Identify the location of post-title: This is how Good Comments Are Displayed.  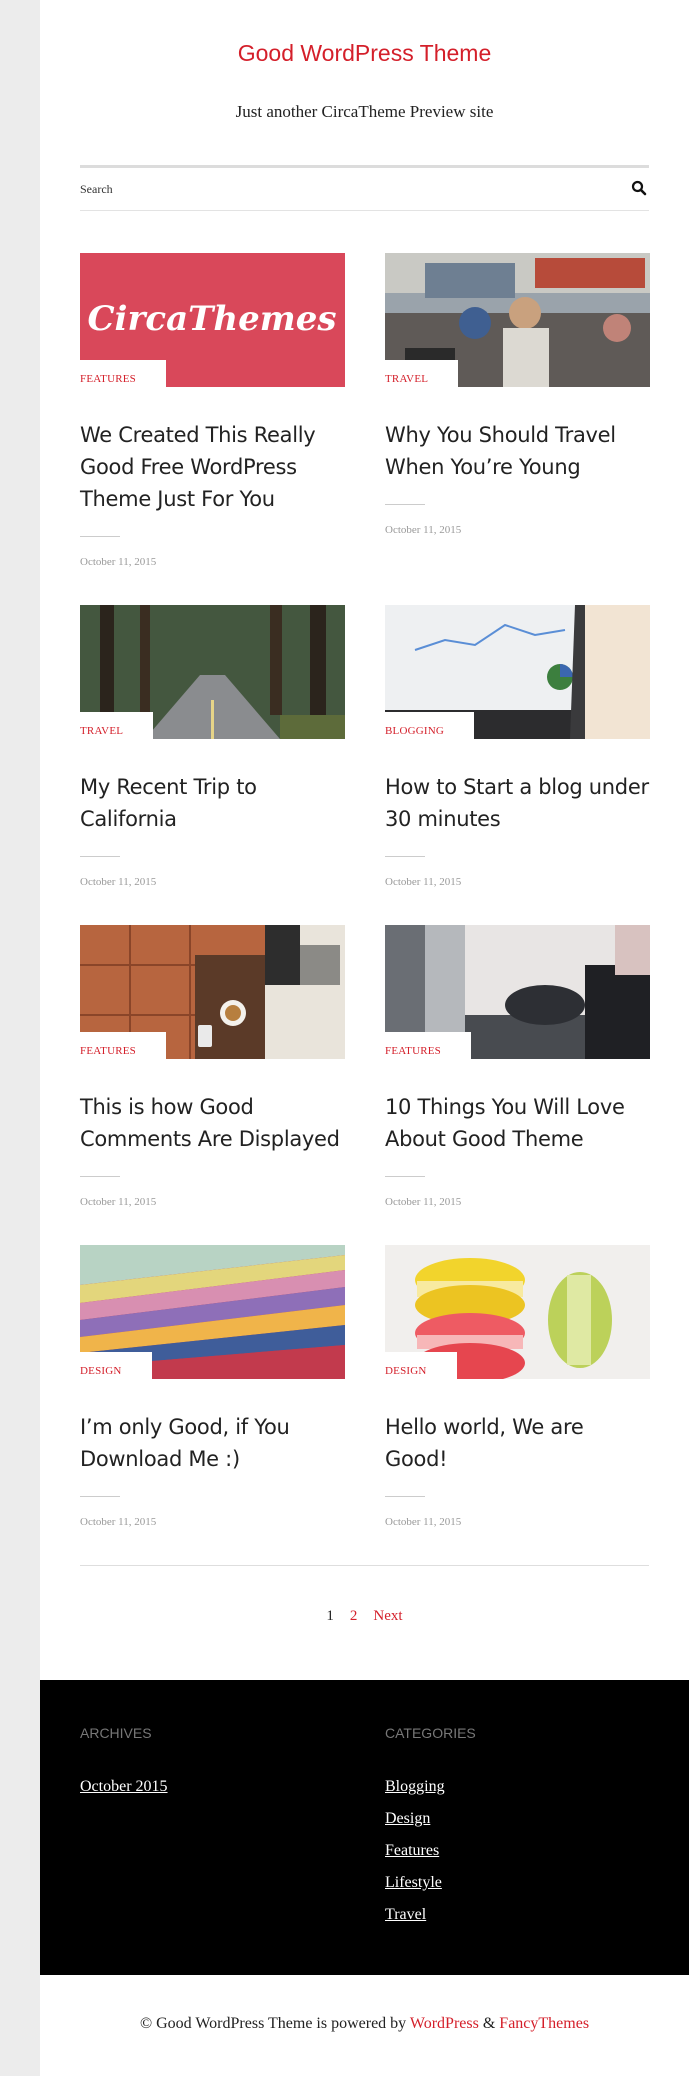
(212, 1123).